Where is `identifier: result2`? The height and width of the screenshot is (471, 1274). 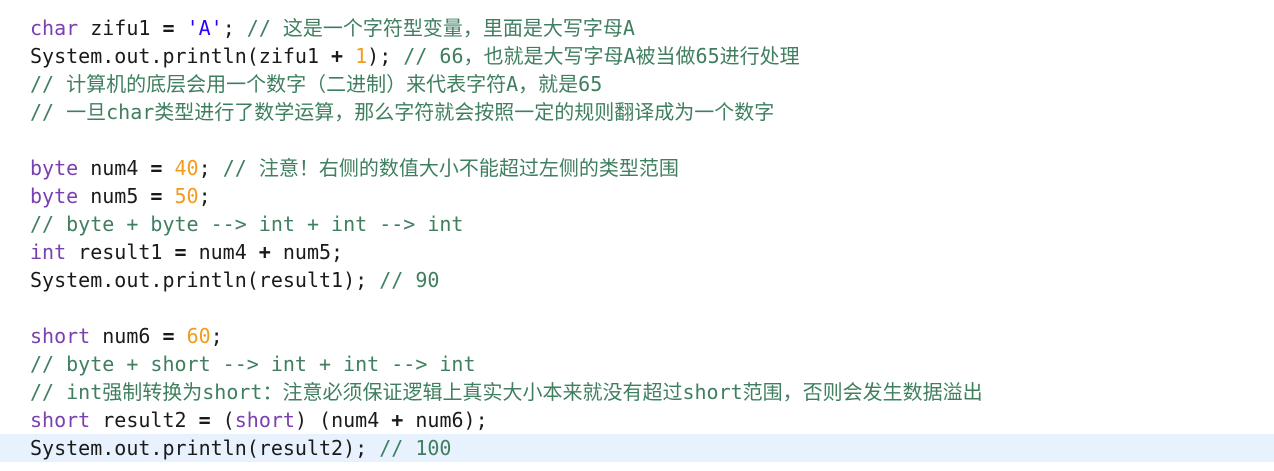 identifier: result2 is located at coordinates (144, 420).